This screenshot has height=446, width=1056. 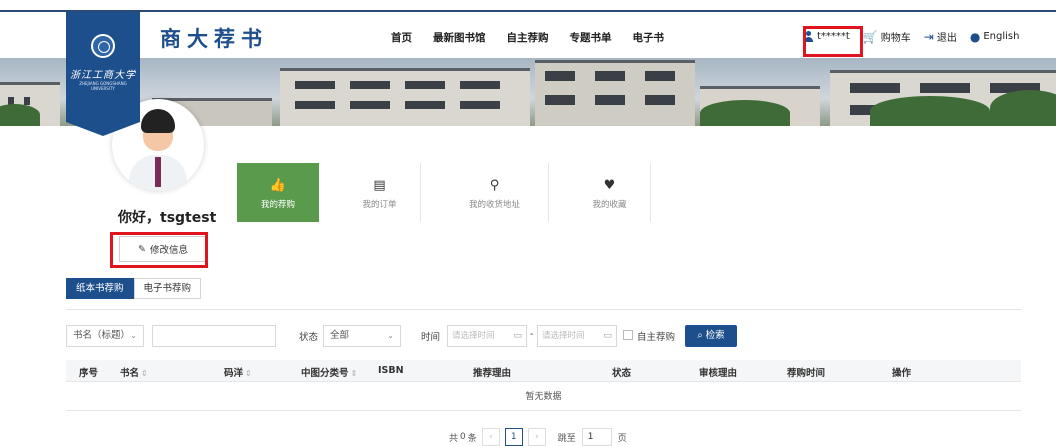 I want to click on col-price: 码洋 ⇕, so click(x=238, y=372).